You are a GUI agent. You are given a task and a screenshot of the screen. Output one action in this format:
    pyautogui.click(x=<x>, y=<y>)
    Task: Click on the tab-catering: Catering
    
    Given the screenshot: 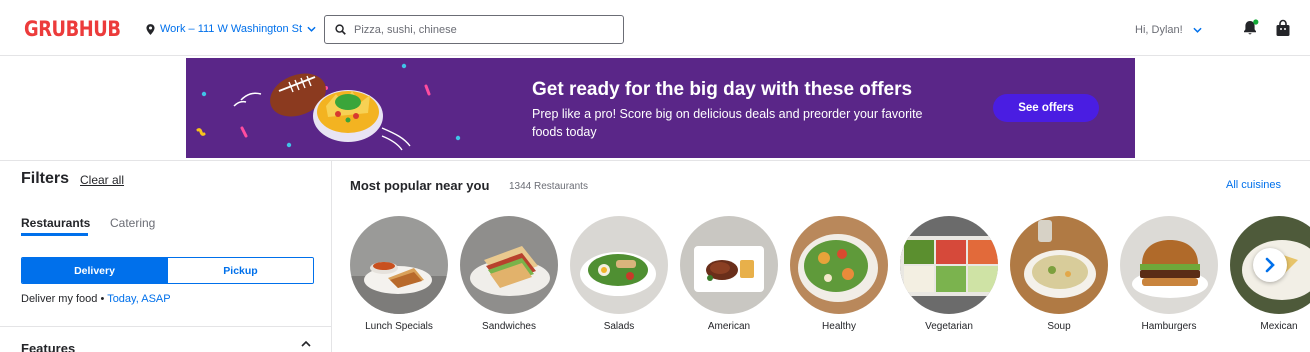 What is the action you would take?
    pyautogui.click(x=132, y=223)
    